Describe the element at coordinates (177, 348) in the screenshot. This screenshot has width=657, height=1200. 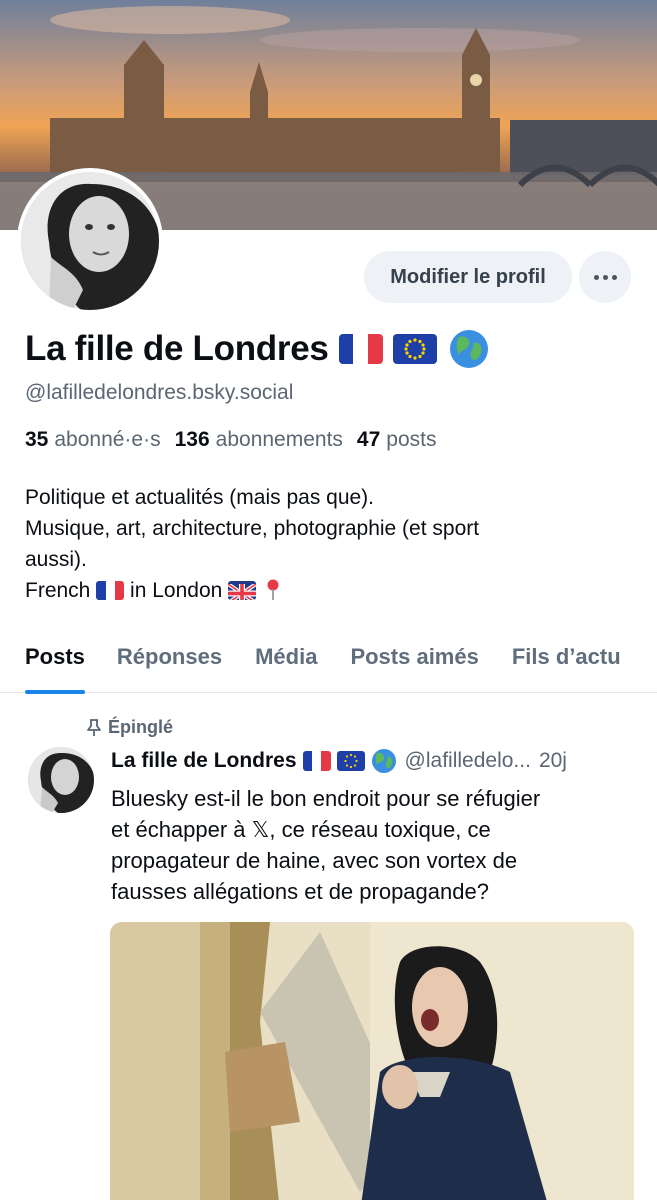
I see `display-name: La fille de Londres` at that location.